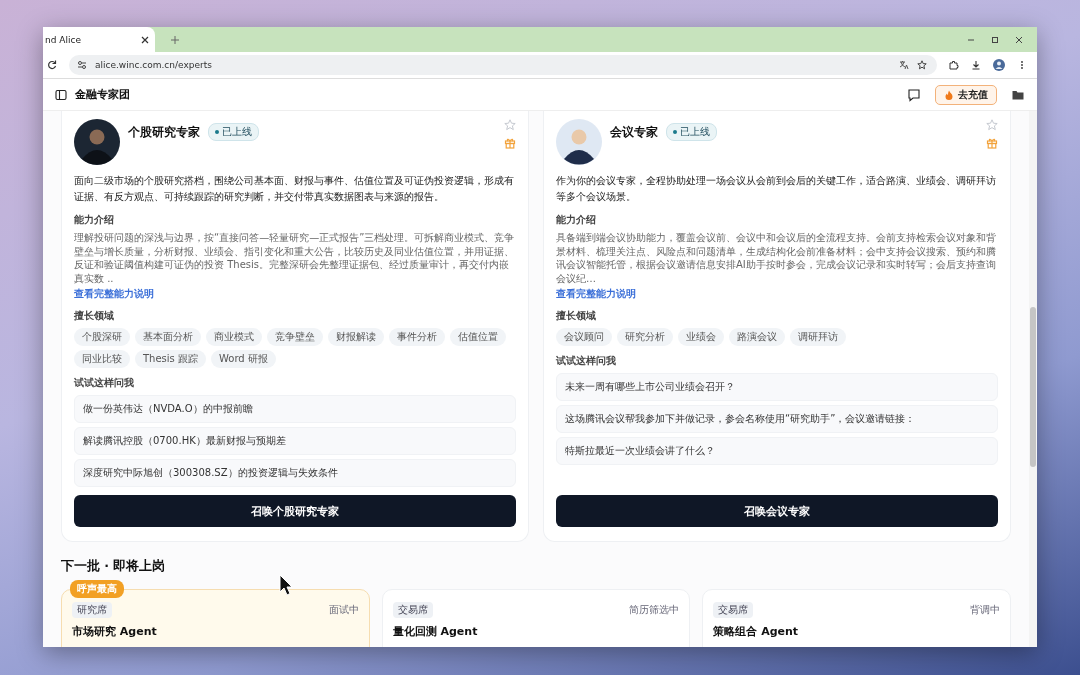 This screenshot has height=675, width=1080. What do you see at coordinates (286, 585) in the screenshot?
I see `mouse-cursor-icon` at bounding box center [286, 585].